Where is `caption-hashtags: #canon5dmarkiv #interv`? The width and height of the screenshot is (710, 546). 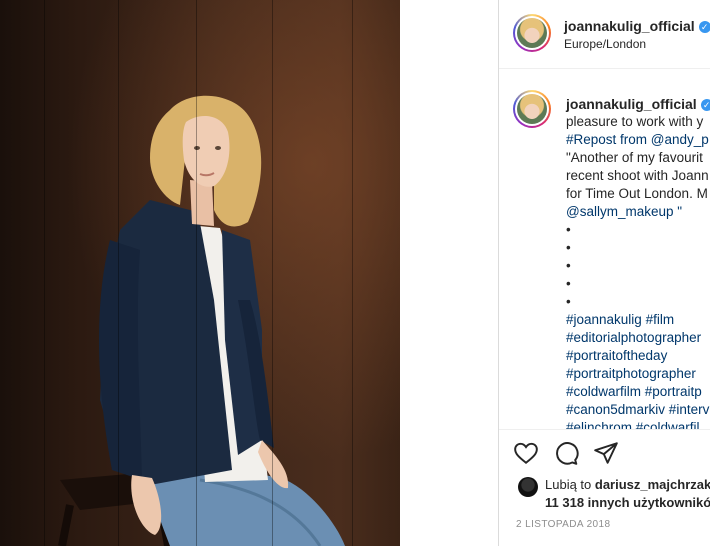 caption-hashtags: #canon5dmarkiv #interv is located at coordinates (638, 410).